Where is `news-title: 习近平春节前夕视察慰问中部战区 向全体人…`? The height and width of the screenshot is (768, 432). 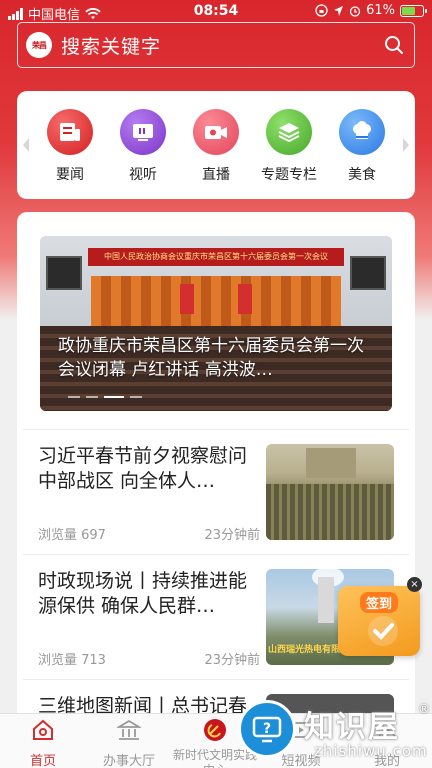
news-title: 习近平春节前夕视察慰问中部战区 向全体人… is located at coordinates (143, 468).